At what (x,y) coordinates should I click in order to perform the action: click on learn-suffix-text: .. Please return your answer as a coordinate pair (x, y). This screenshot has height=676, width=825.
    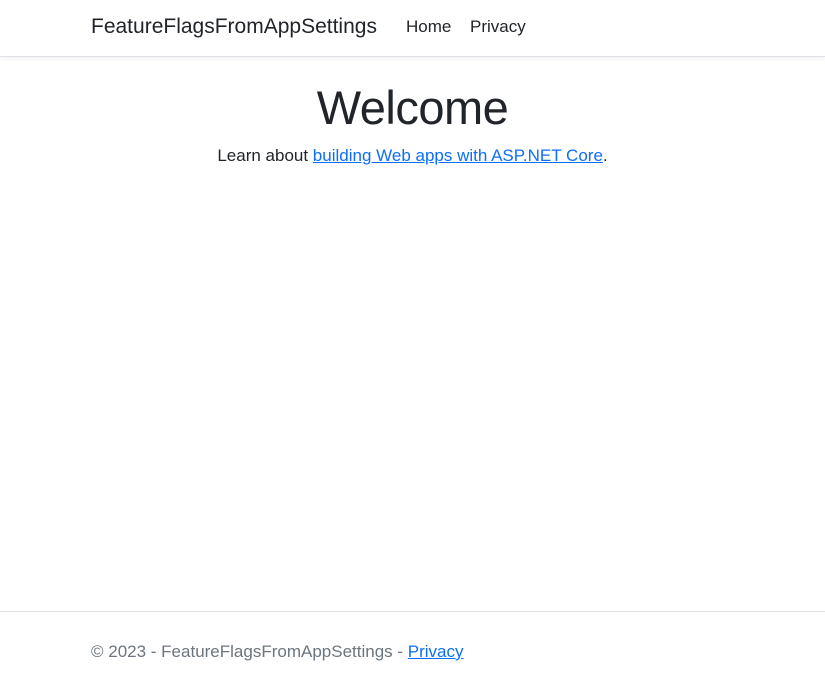
    Looking at the image, I should click on (605, 155).